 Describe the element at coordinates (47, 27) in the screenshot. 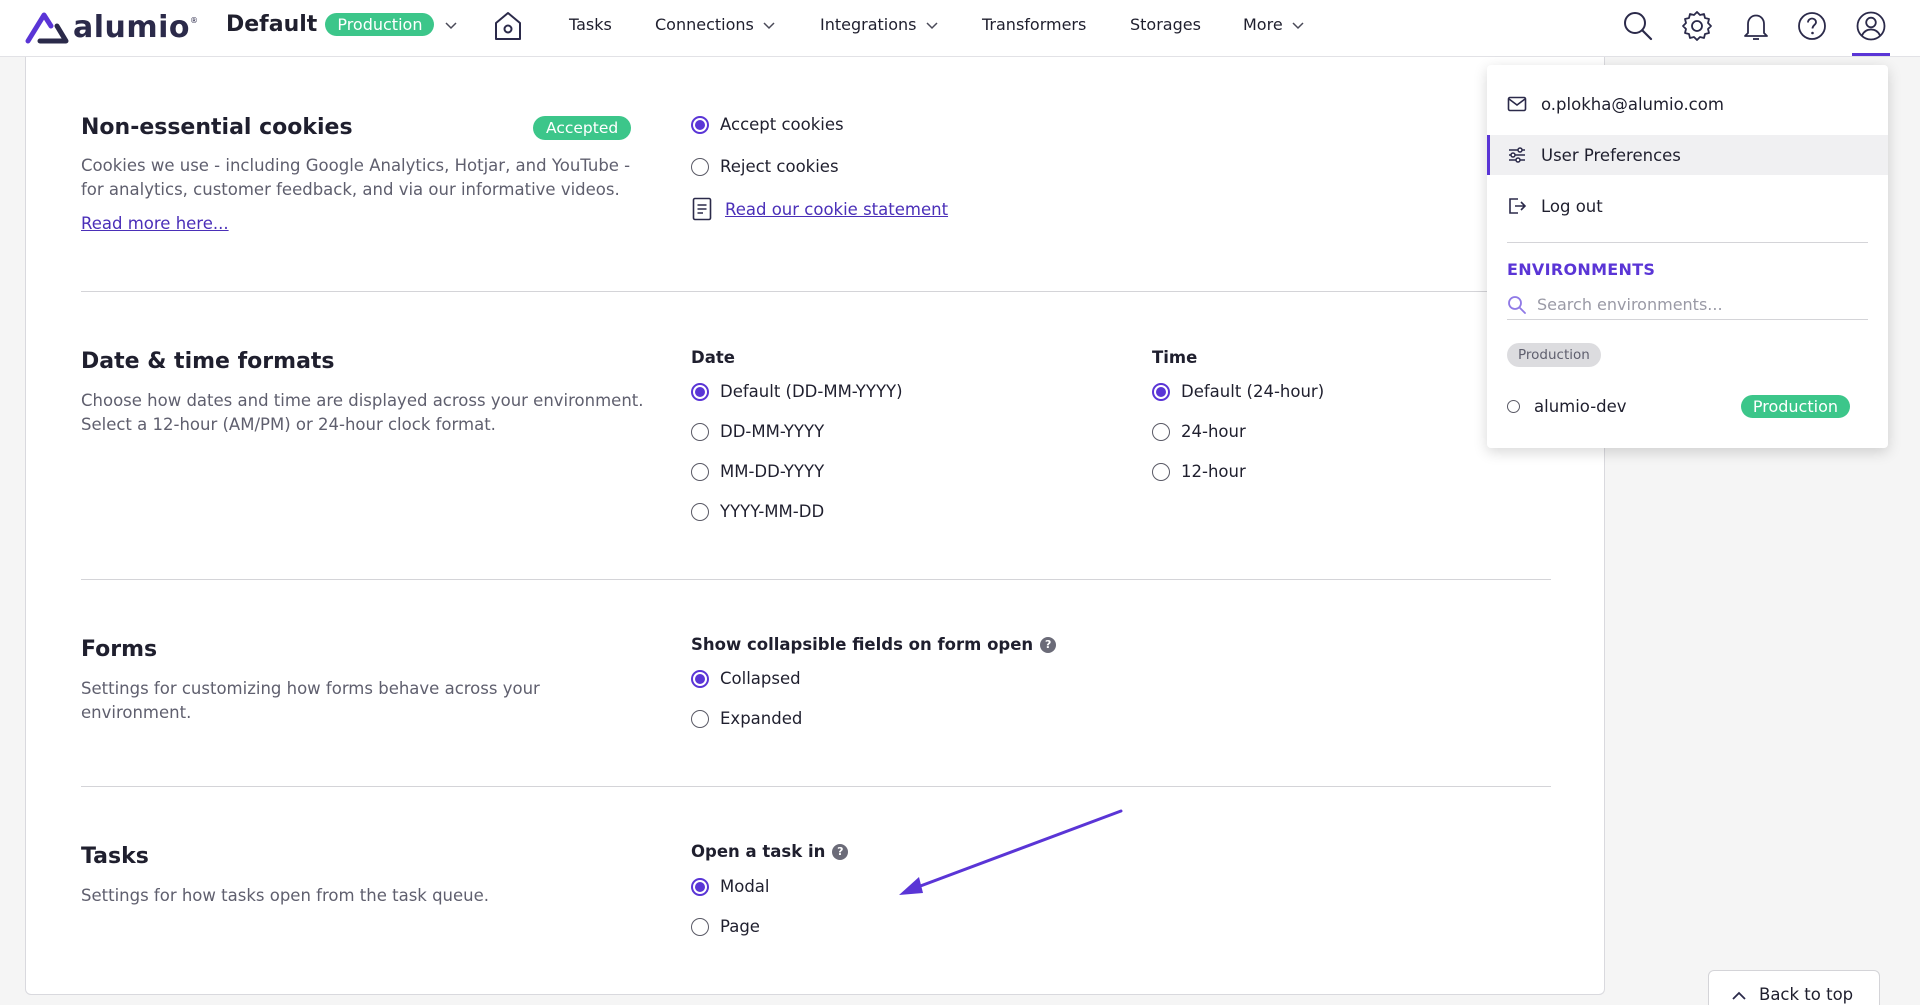

I see `alumio-logo-icon` at that location.